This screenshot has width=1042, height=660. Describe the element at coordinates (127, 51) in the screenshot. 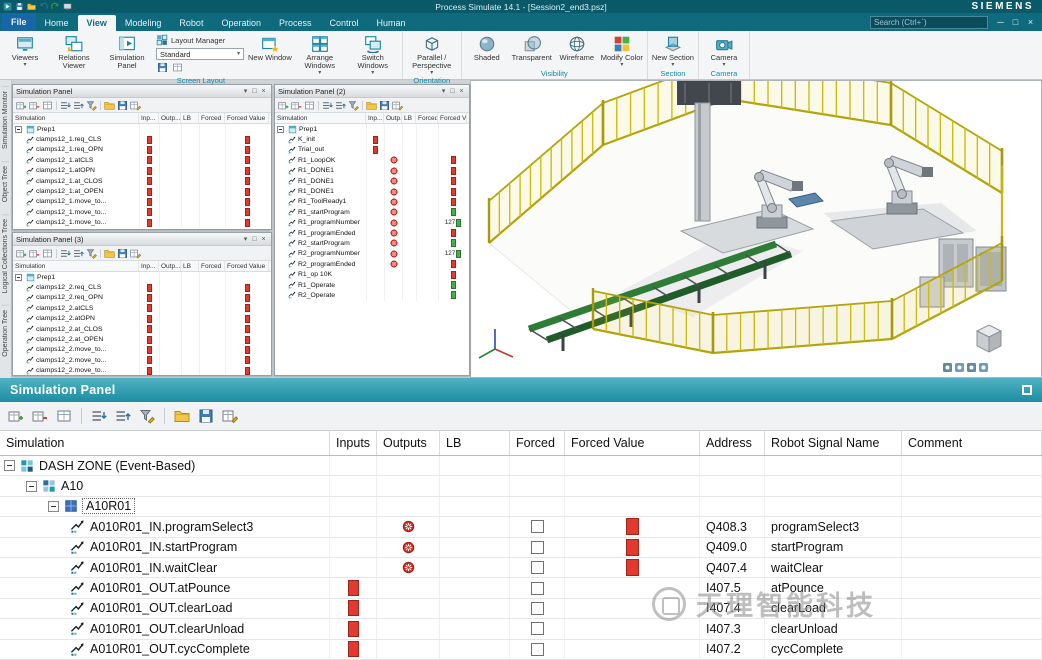

I see `simulation-panel-button: Simulation Panel` at that location.